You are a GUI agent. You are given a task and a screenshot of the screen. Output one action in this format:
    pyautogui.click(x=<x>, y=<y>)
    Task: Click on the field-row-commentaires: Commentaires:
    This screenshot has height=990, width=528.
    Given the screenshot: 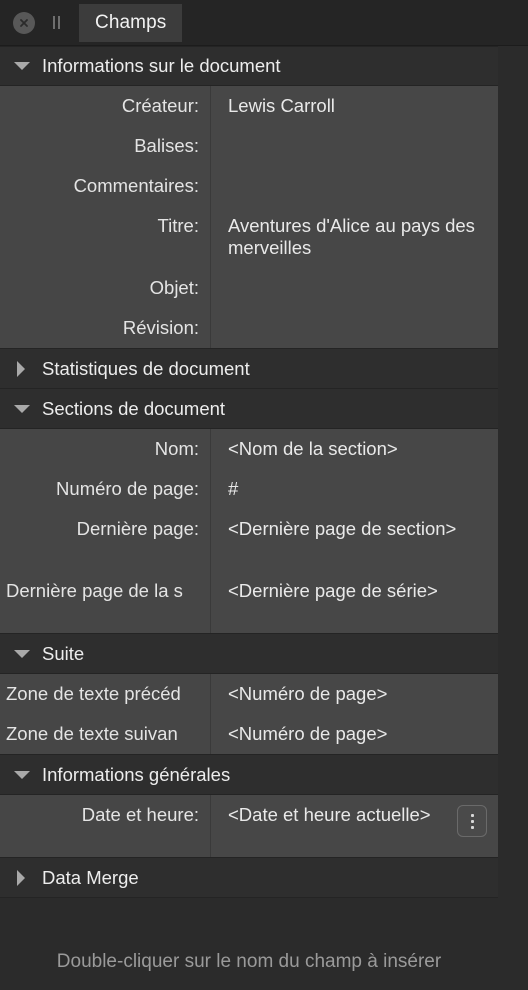 What is the action you would take?
    pyautogui.click(x=249, y=186)
    